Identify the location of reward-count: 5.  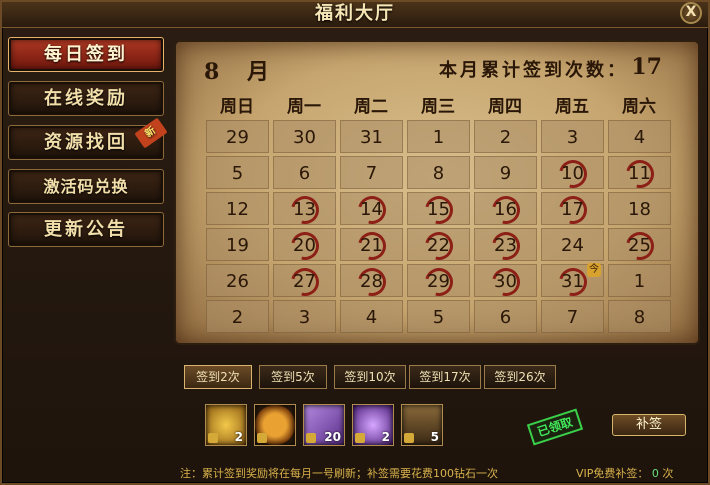
(434, 437).